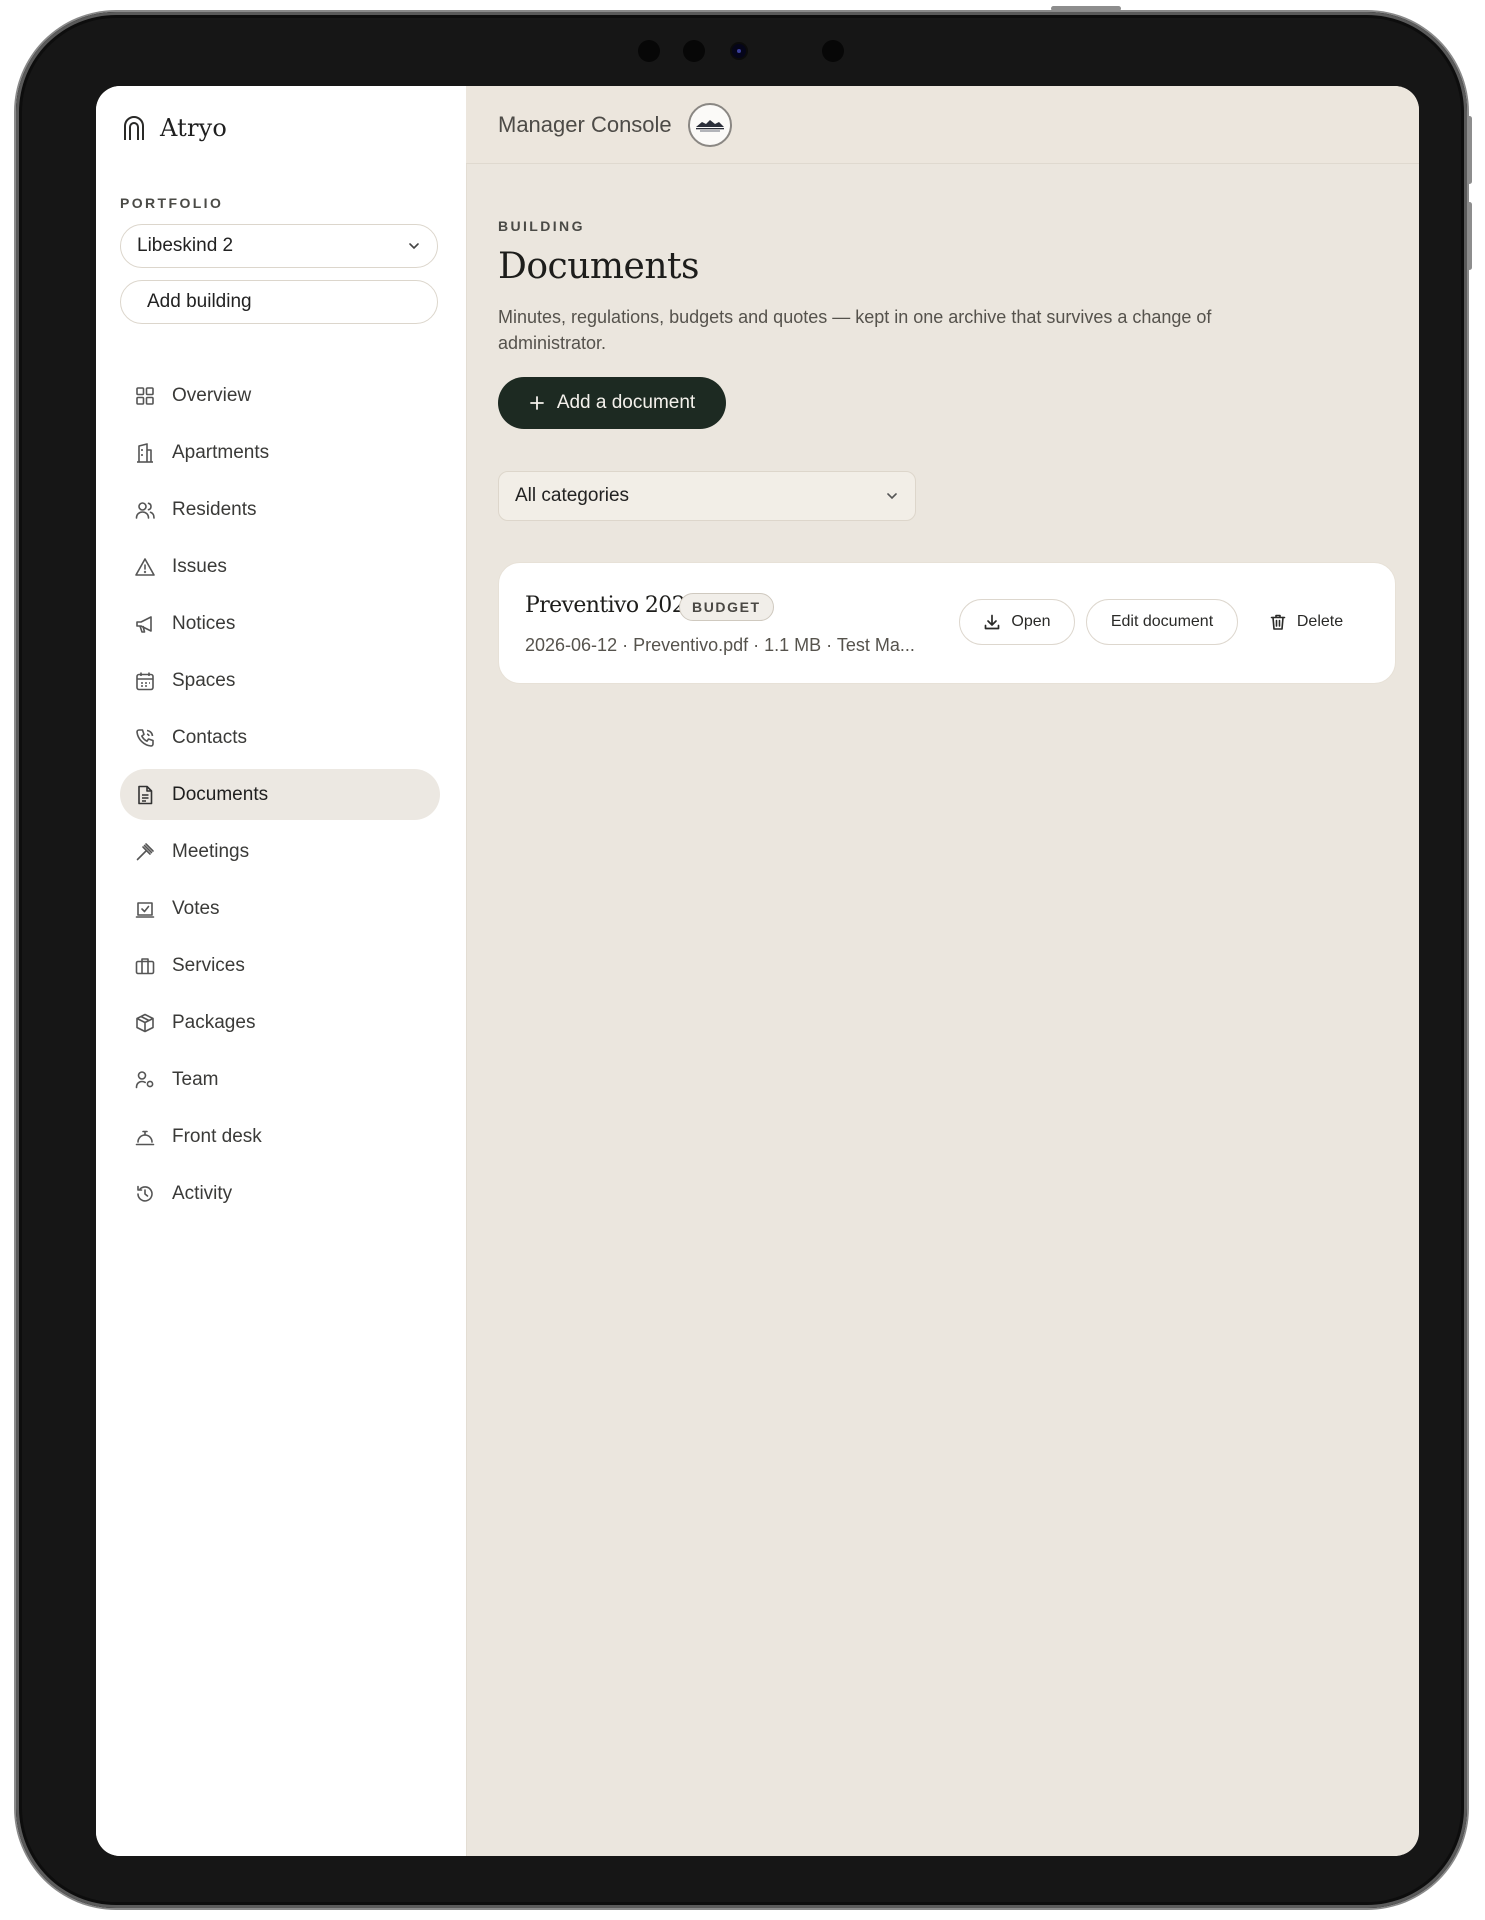  What do you see at coordinates (707, 496) in the screenshot?
I see `category-filter-select: All categories` at bounding box center [707, 496].